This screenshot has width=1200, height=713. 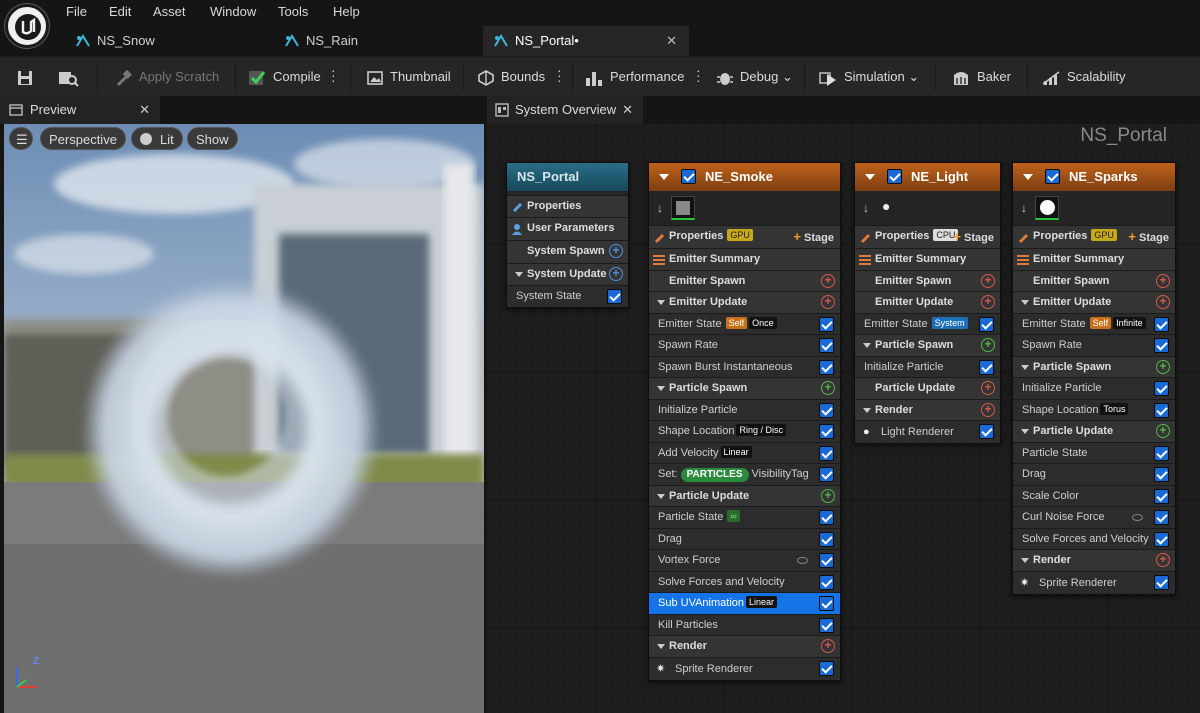 I want to click on bounds-options-icon: · · ·, so click(x=559, y=75).